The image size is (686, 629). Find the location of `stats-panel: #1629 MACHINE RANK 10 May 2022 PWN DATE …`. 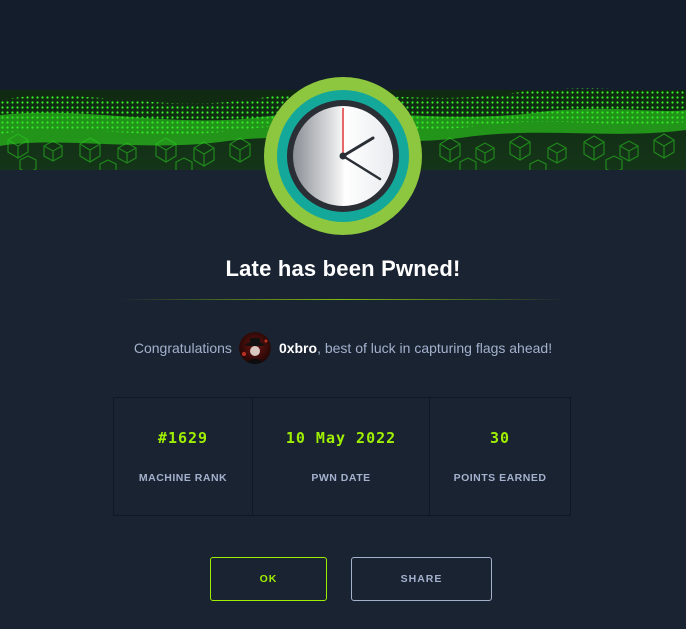

stats-panel: #1629 MACHINE RANK 10 May 2022 PWN DATE … is located at coordinates (342, 456).